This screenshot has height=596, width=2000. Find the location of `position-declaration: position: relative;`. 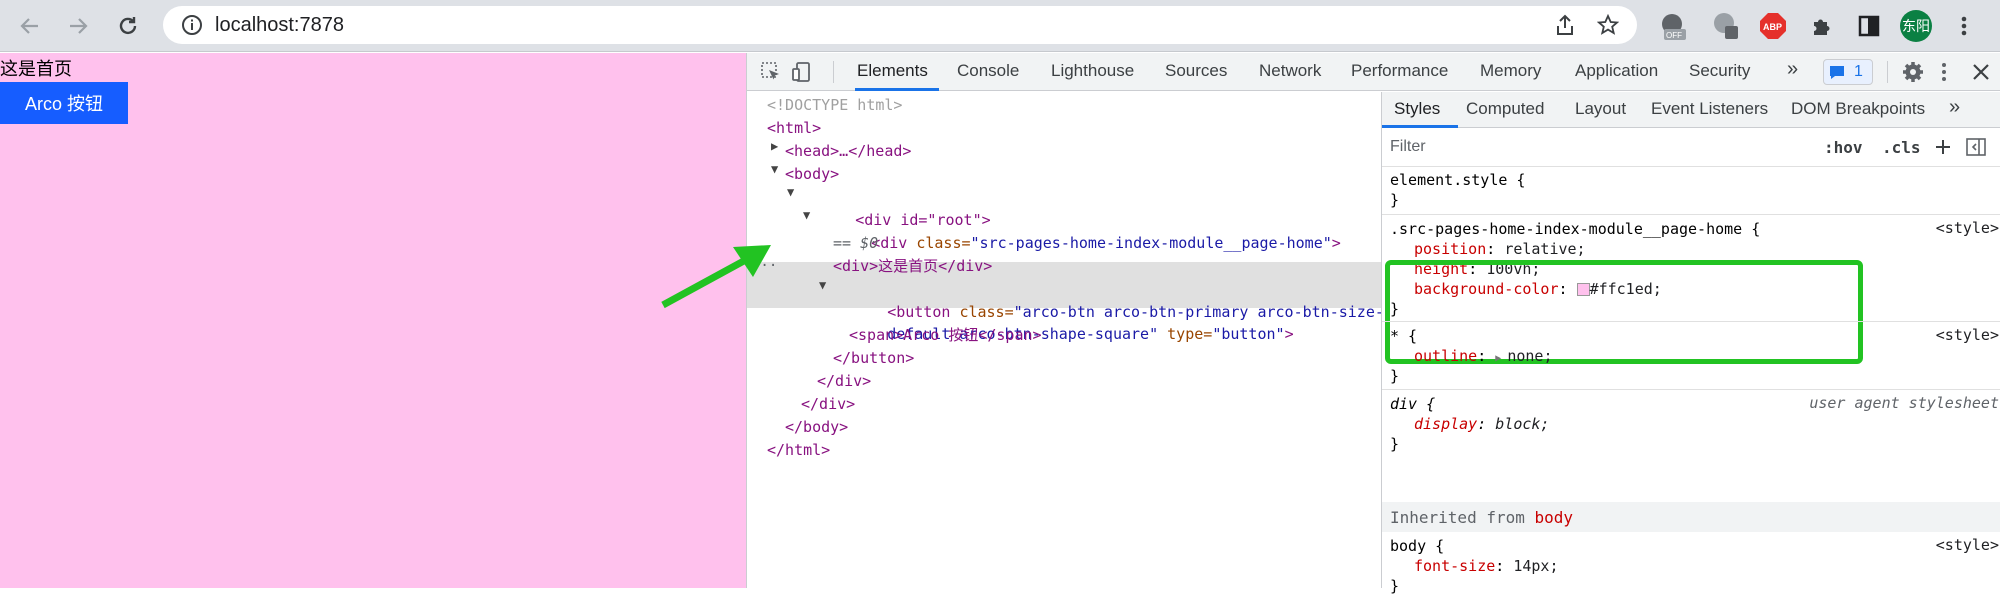

position-declaration: position: relative; is located at coordinates (1500, 249).